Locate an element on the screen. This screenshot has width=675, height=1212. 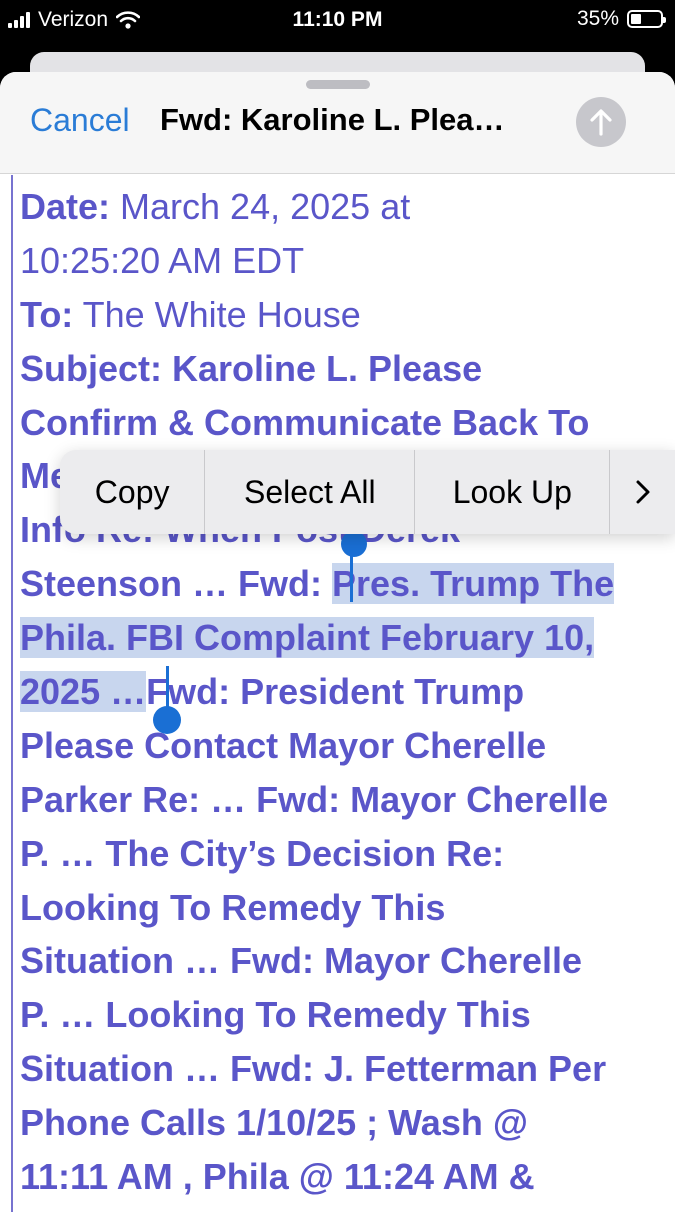
body-text: Steenson … Fwd: is located at coordinates (176, 584).